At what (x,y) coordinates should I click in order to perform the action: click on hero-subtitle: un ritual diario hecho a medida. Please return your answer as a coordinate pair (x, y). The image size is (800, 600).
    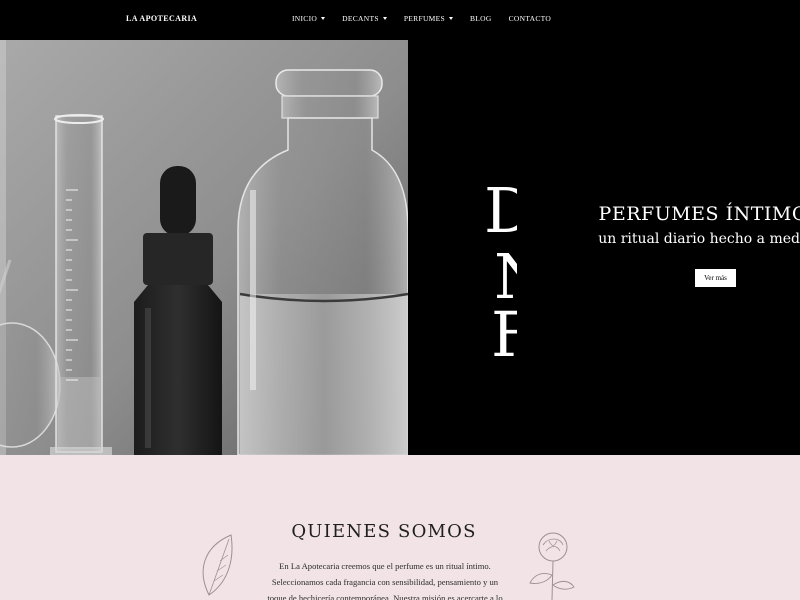
    Looking at the image, I should click on (699, 239).